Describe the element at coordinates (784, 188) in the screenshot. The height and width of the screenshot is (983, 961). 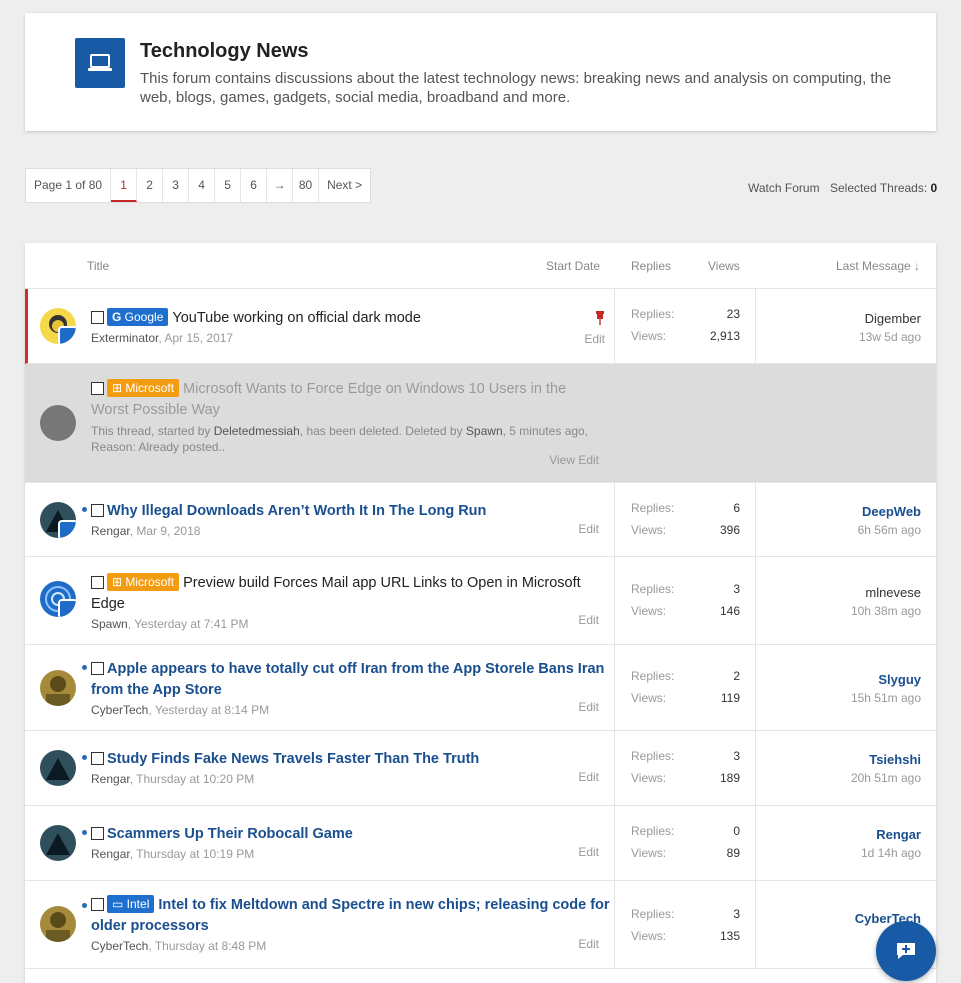
I see `watch-forum-link: Watch Forum` at that location.